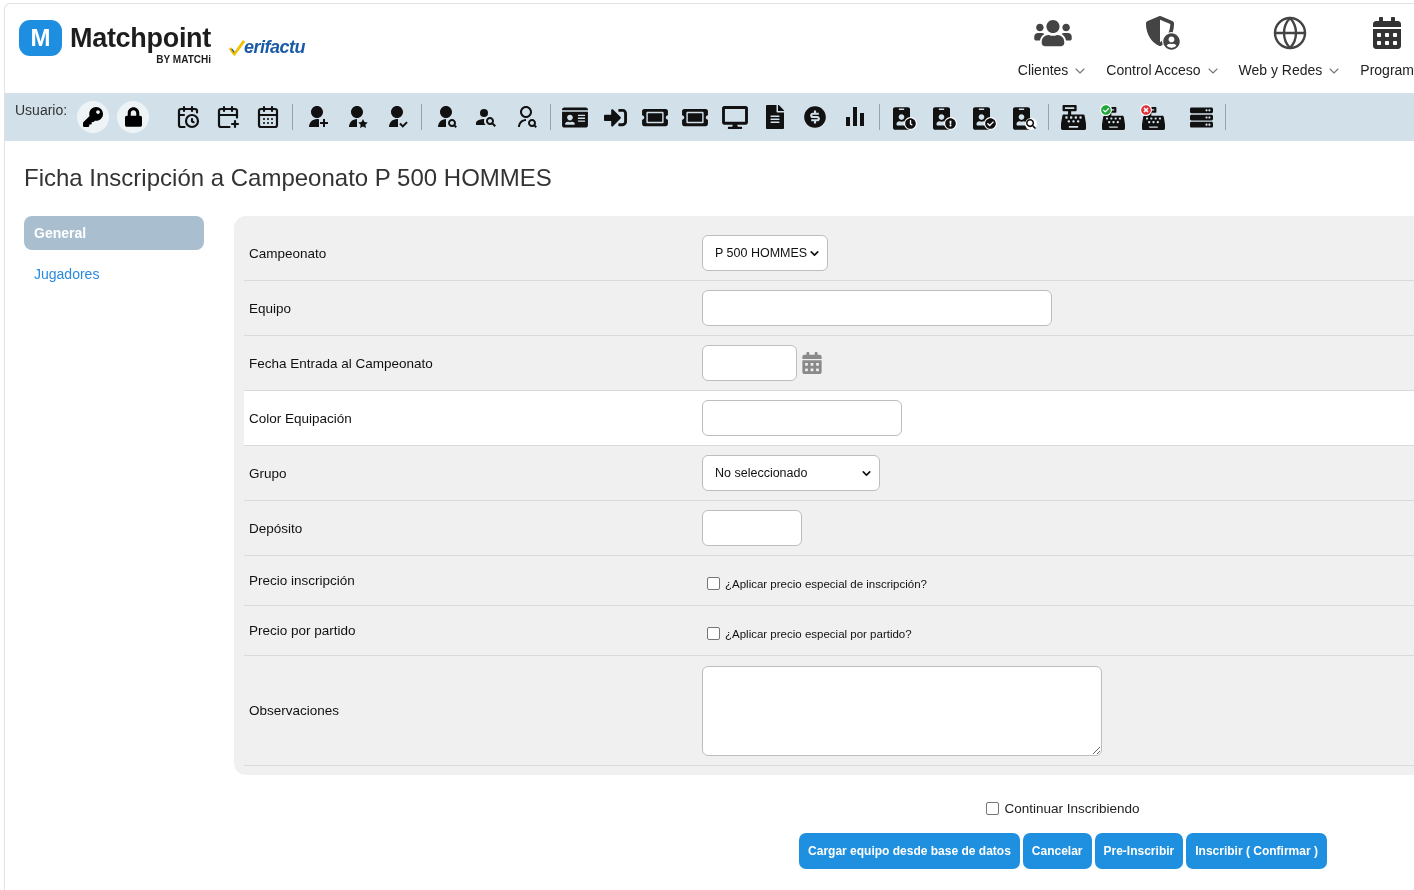 Image resolution: width=1414 pixels, height=890 pixels. I want to click on date-field, so click(749, 363).